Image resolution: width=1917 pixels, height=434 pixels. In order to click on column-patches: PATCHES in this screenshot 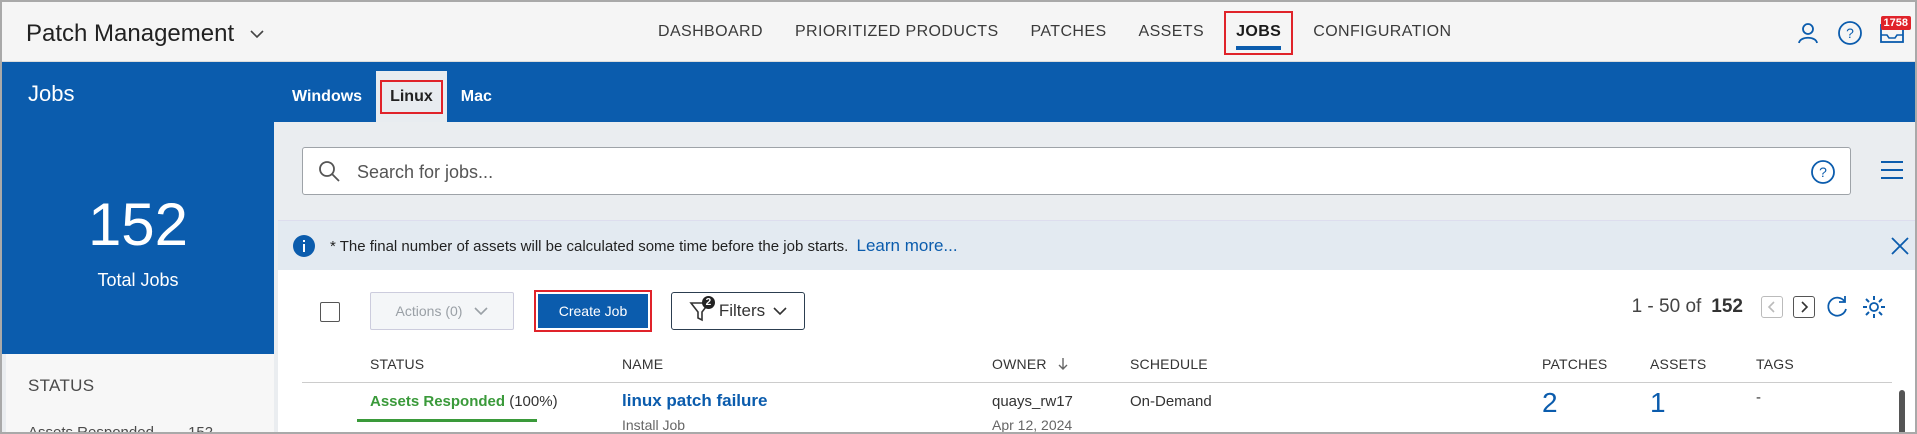, I will do `click(1574, 364)`.